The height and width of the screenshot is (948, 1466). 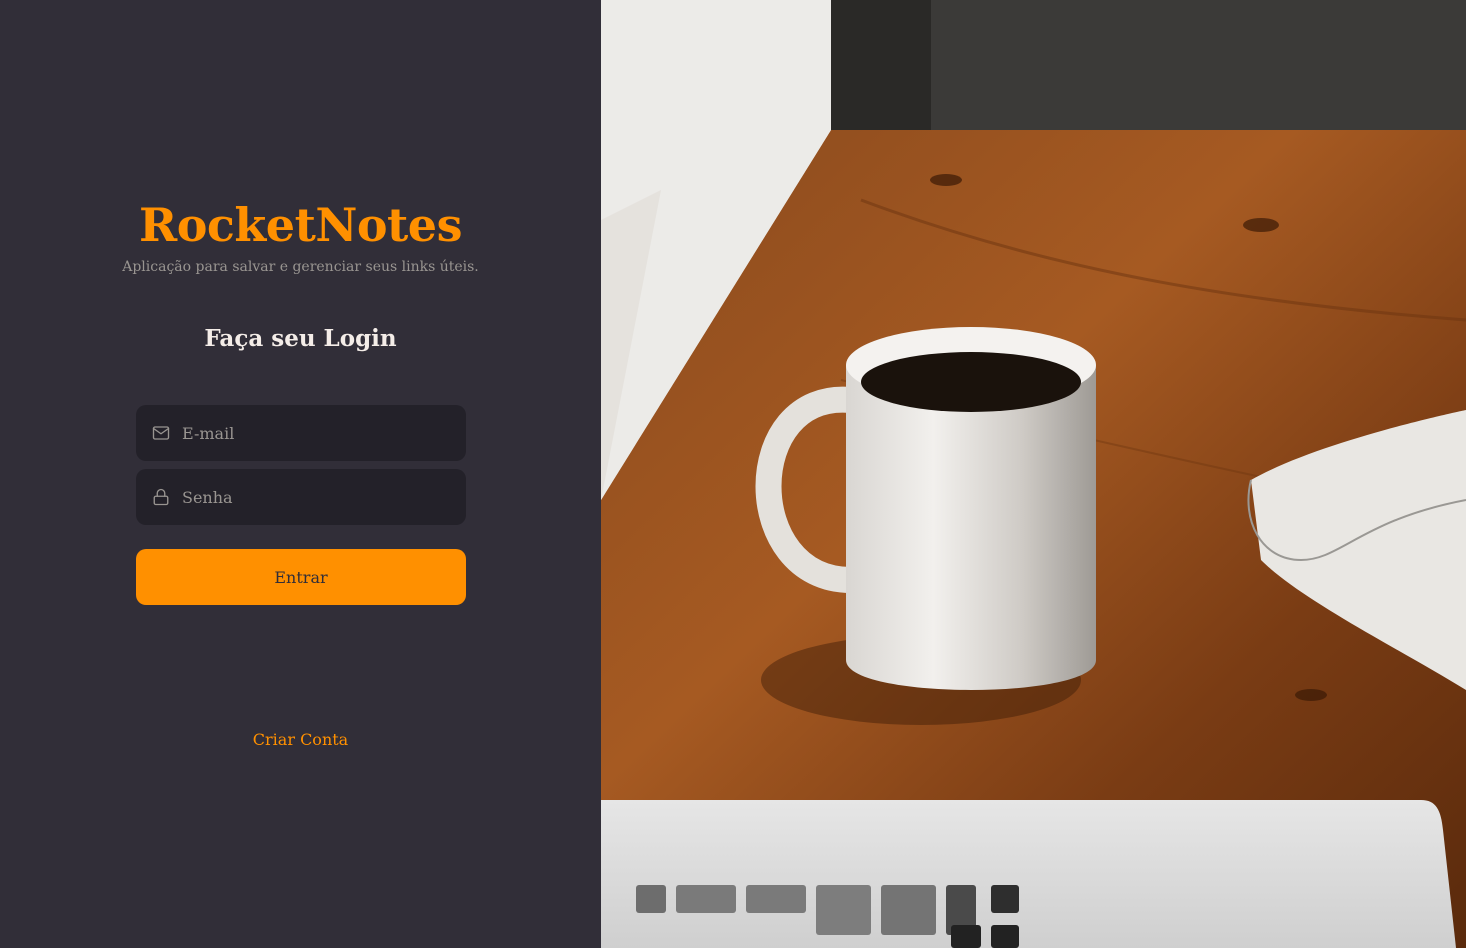 I want to click on create-account-link: Criar Conta, so click(x=300, y=739).